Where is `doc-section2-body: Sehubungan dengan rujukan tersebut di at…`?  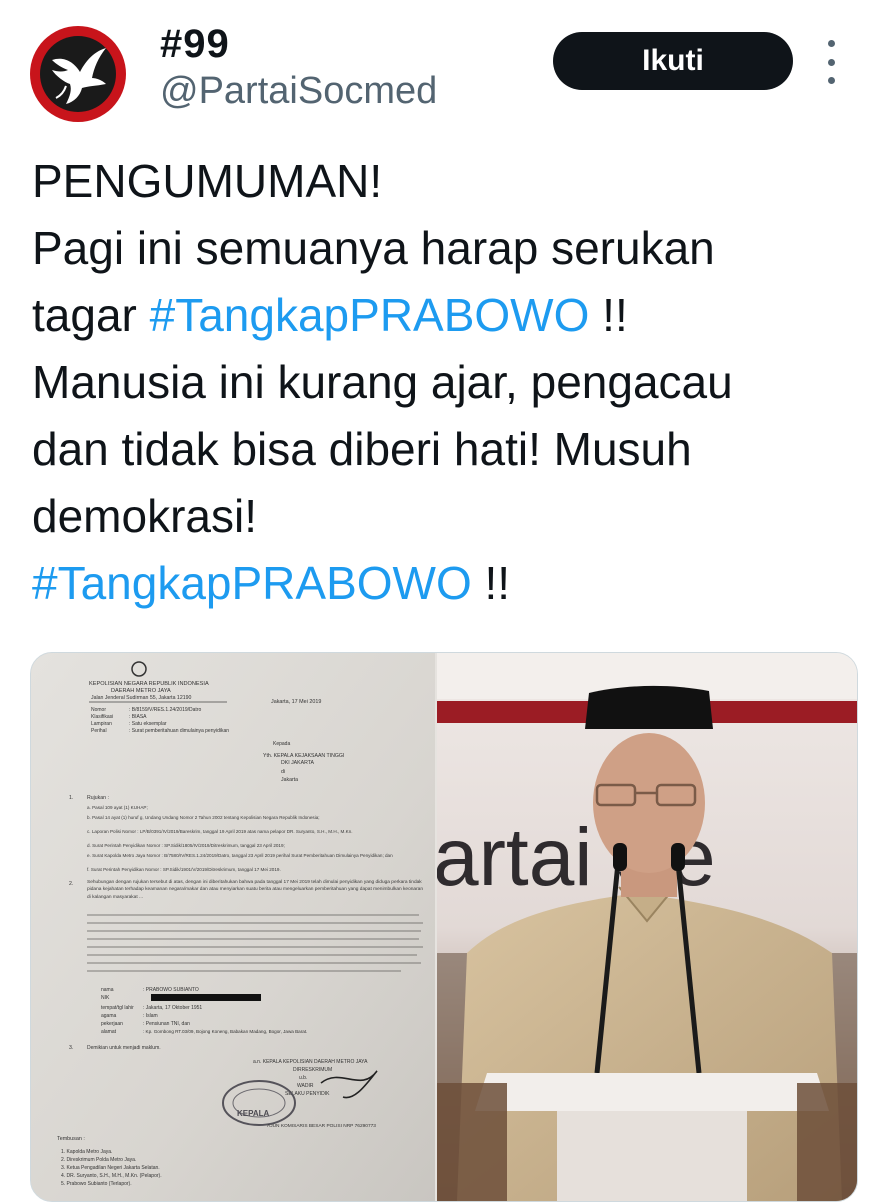
doc-section2-body: Sehubungan dengan rujukan tersebut di at… is located at coordinates (255, 890).